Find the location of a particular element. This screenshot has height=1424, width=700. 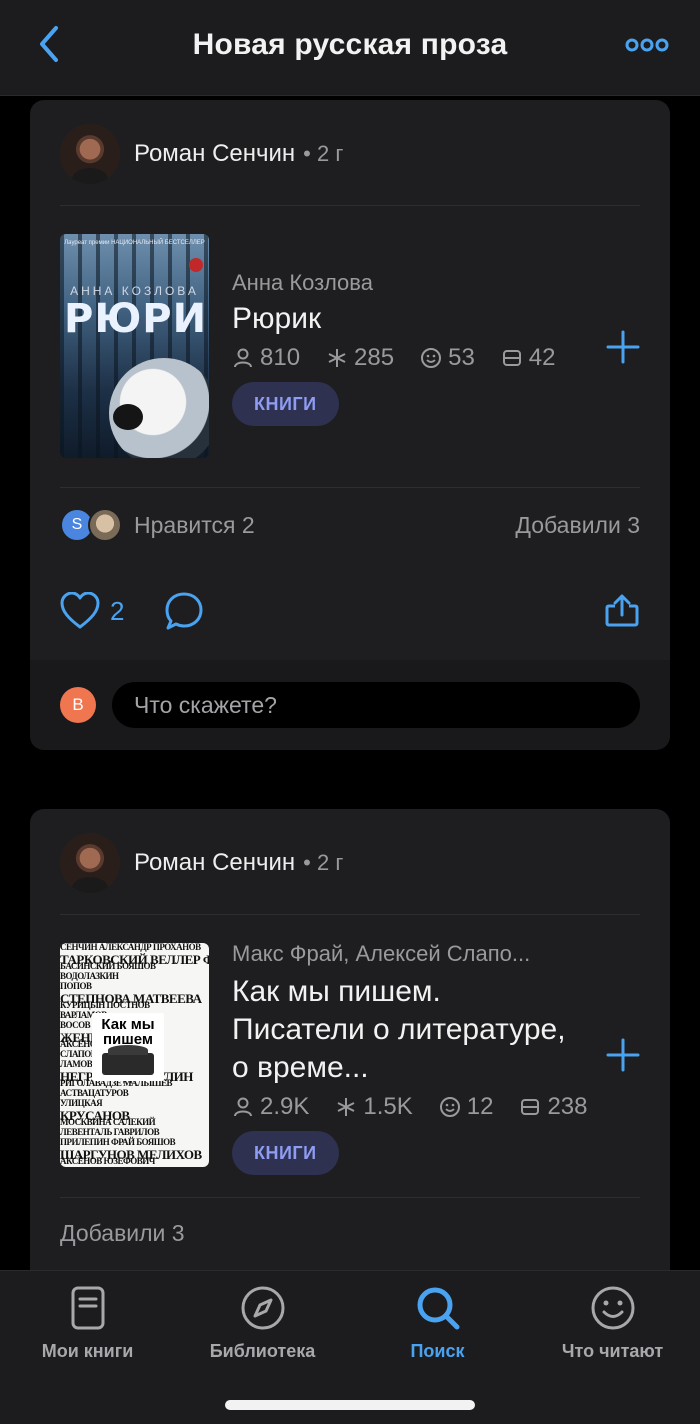

top-bar: Новая русская проза is located at coordinates (350, 48).